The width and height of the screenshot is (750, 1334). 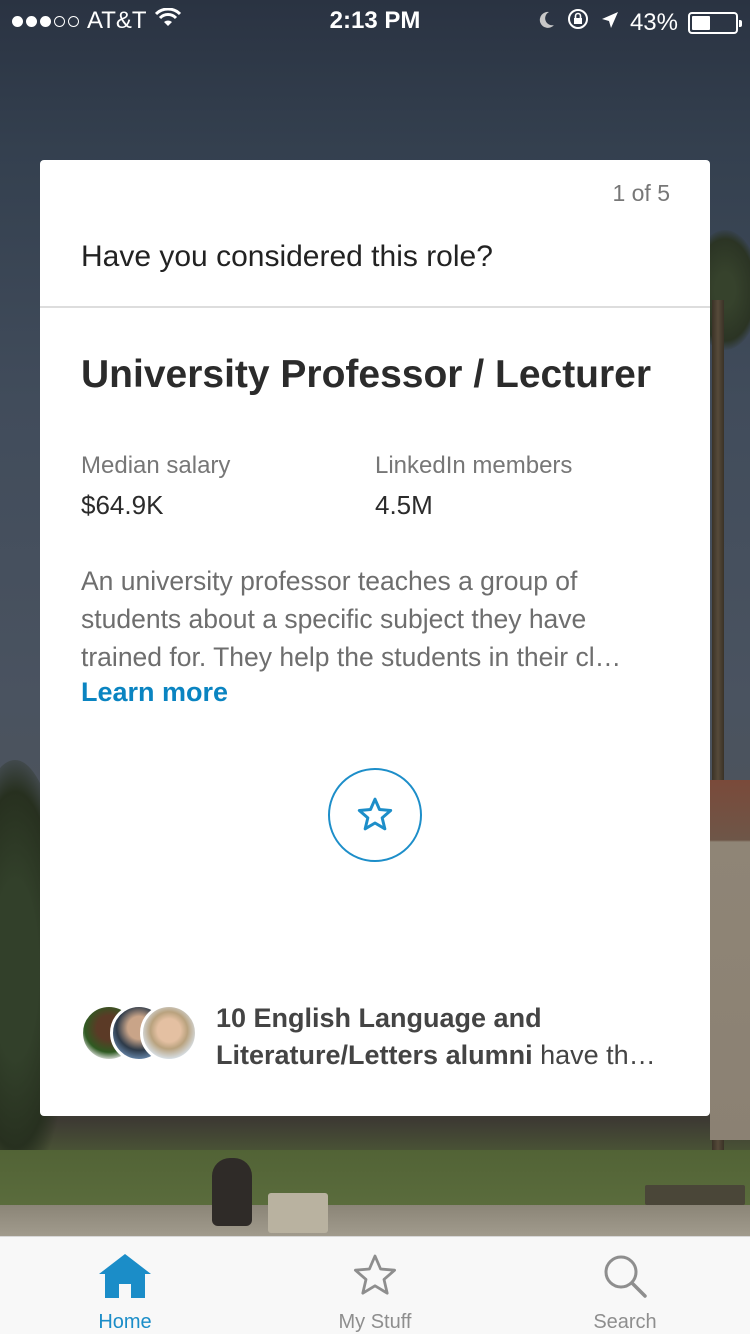 What do you see at coordinates (298, 1213) in the screenshot?
I see `trash-bin` at bounding box center [298, 1213].